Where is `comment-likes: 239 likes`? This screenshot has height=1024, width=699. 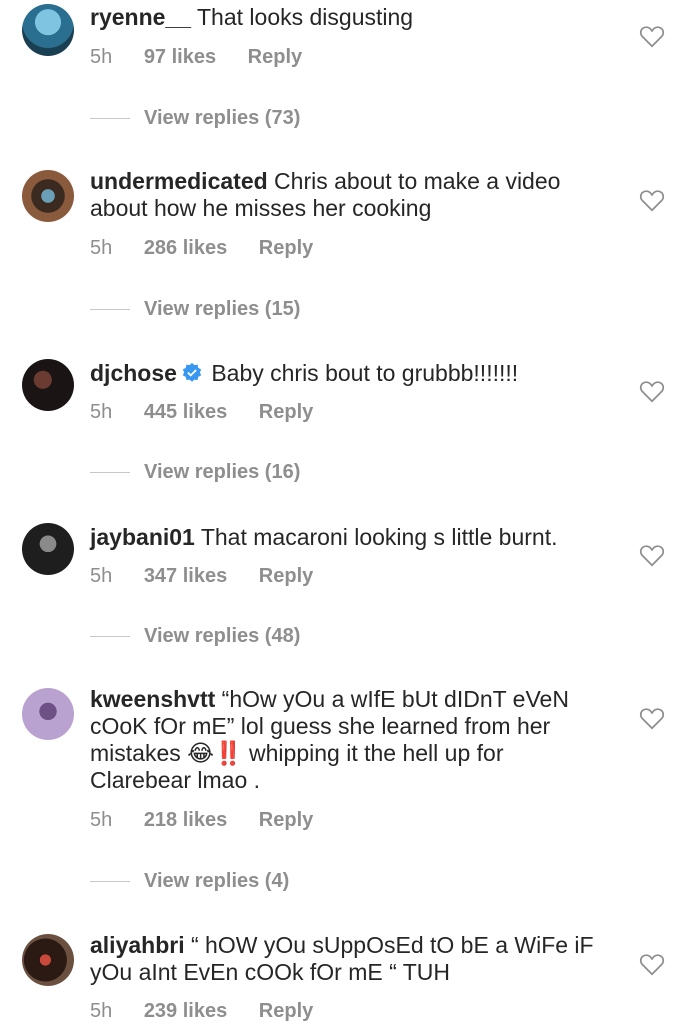
comment-likes: 239 likes is located at coordinates (185, 1011).